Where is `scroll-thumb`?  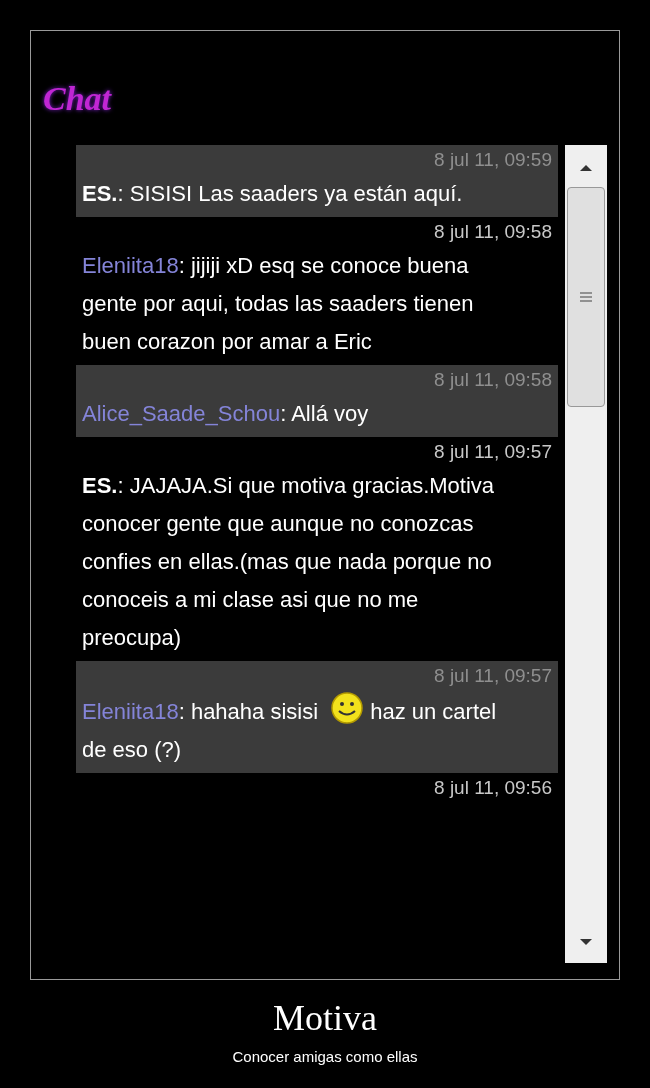 scroll-thumb is located at coordinates (586, 297).